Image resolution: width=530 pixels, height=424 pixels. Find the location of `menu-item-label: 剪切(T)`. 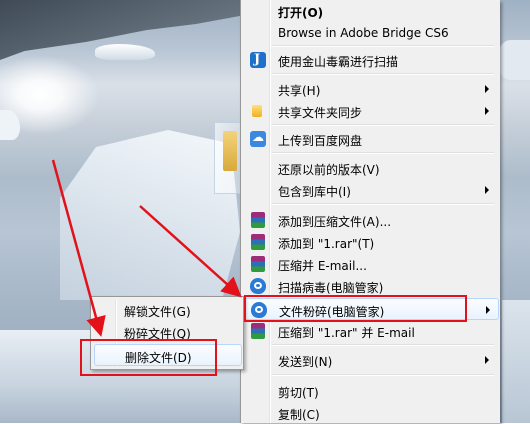

menu-item-label: 剪切(T) is located at coordinates (298, 393).